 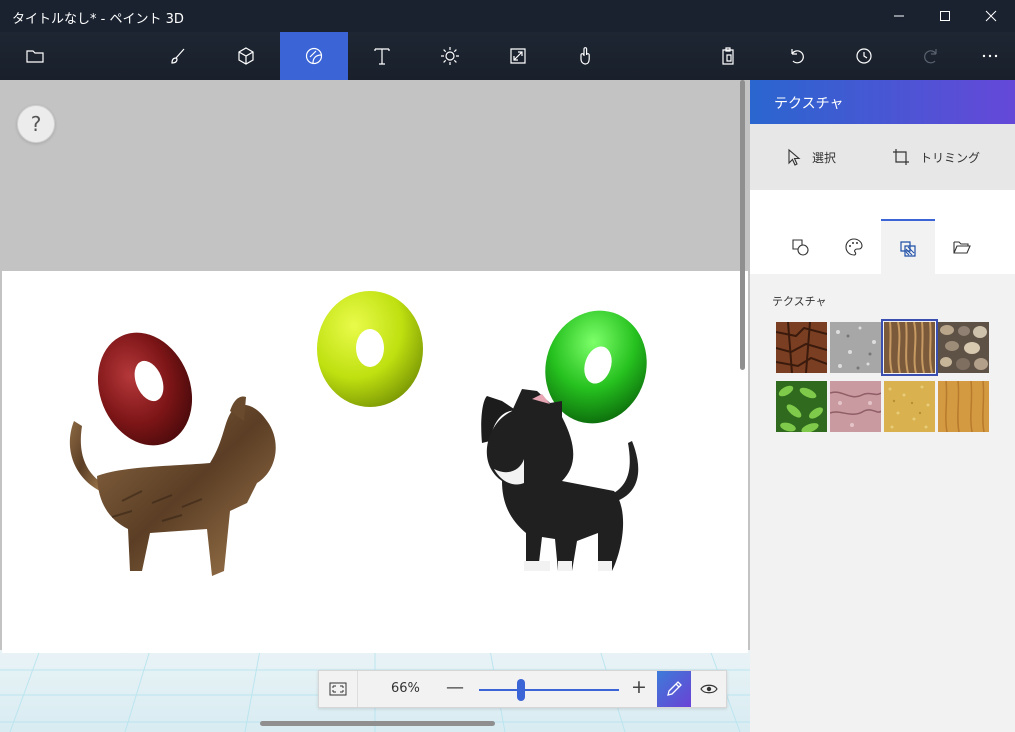 I want to click on undo-icon, so click(x=797, y=56).